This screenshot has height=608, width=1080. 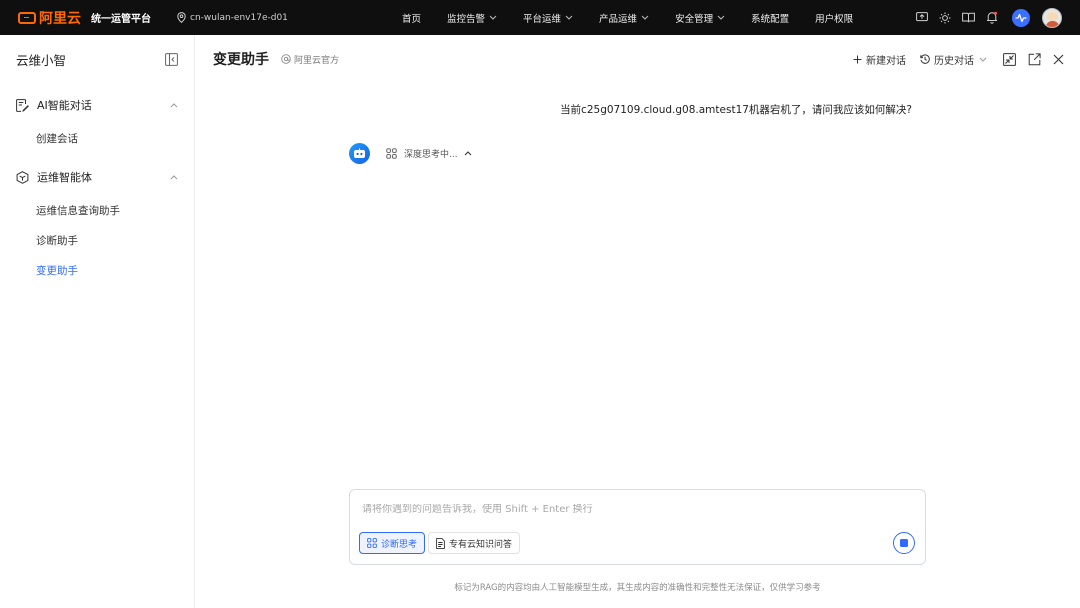 I want to click on sidebar-header: 云维小智, so click(x=97, y=59).